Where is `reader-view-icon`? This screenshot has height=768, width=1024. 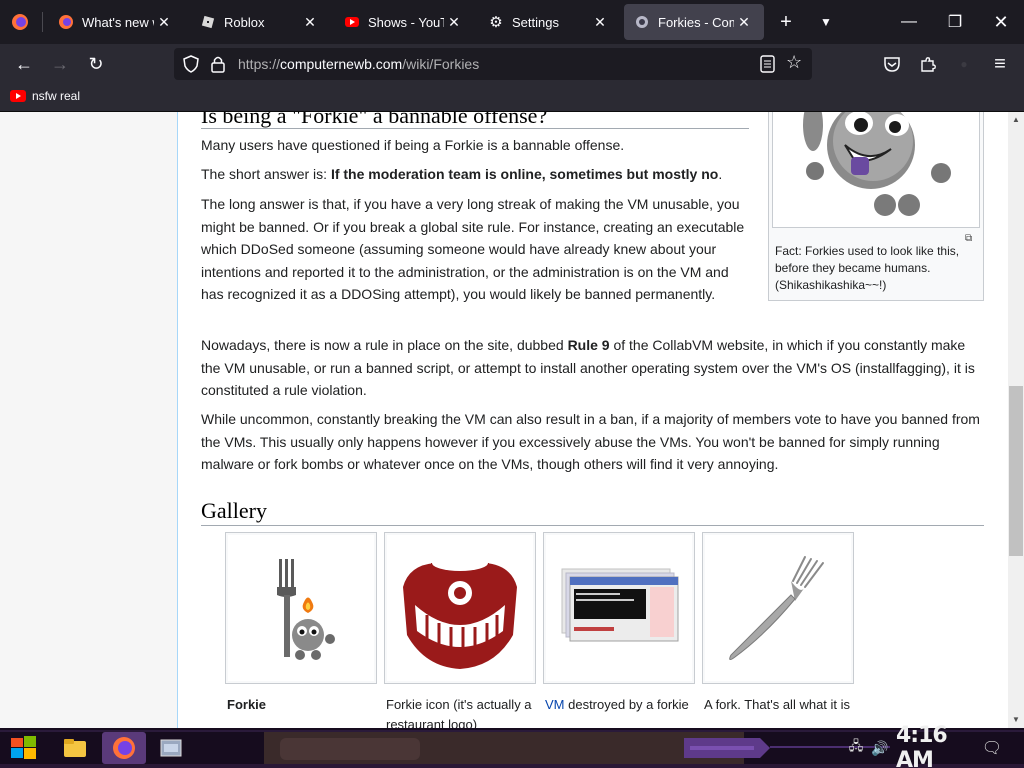
reader-view-icon is located at coordinates (768, 66).